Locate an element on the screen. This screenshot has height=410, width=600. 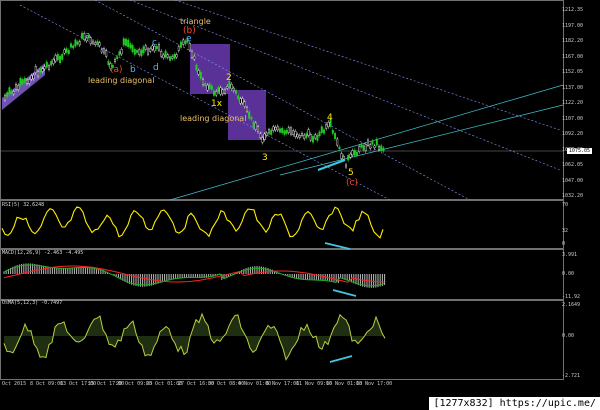
osma-tick-bottom: -2.721 is located at coordinates (571, 376).